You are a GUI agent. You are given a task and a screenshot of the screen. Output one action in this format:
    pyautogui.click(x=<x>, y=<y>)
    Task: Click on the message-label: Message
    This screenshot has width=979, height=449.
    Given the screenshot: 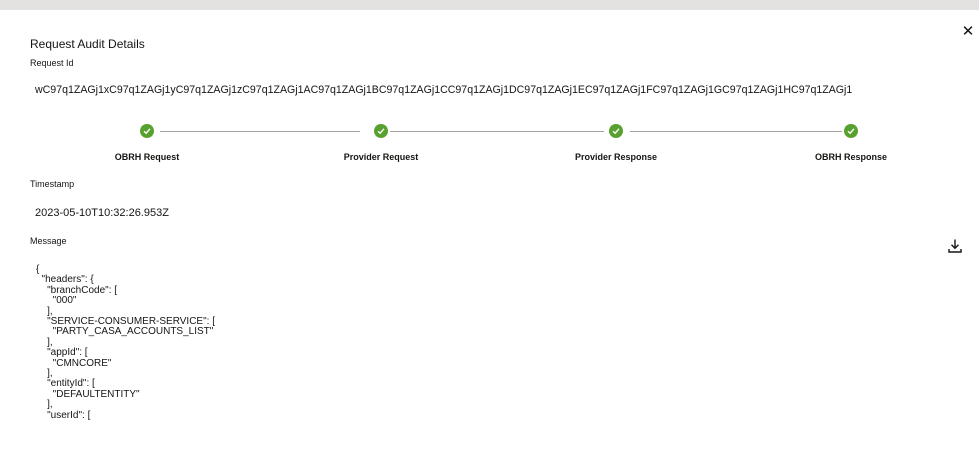 What is the action you would take?
    pyautogui.click(x=48, y=241)
    